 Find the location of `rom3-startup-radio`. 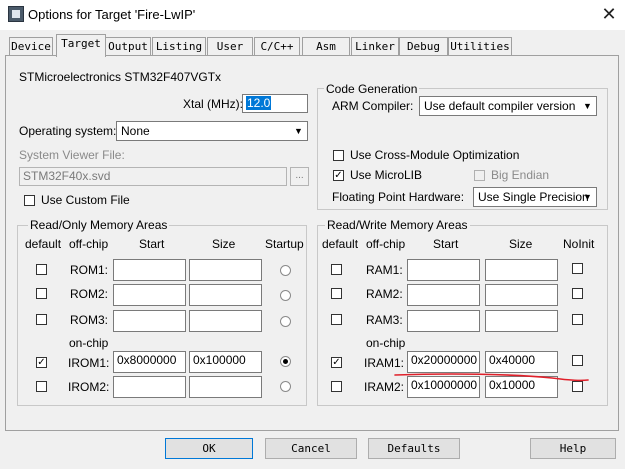

rom3-startup-radio is located at coordinates (285, 321).